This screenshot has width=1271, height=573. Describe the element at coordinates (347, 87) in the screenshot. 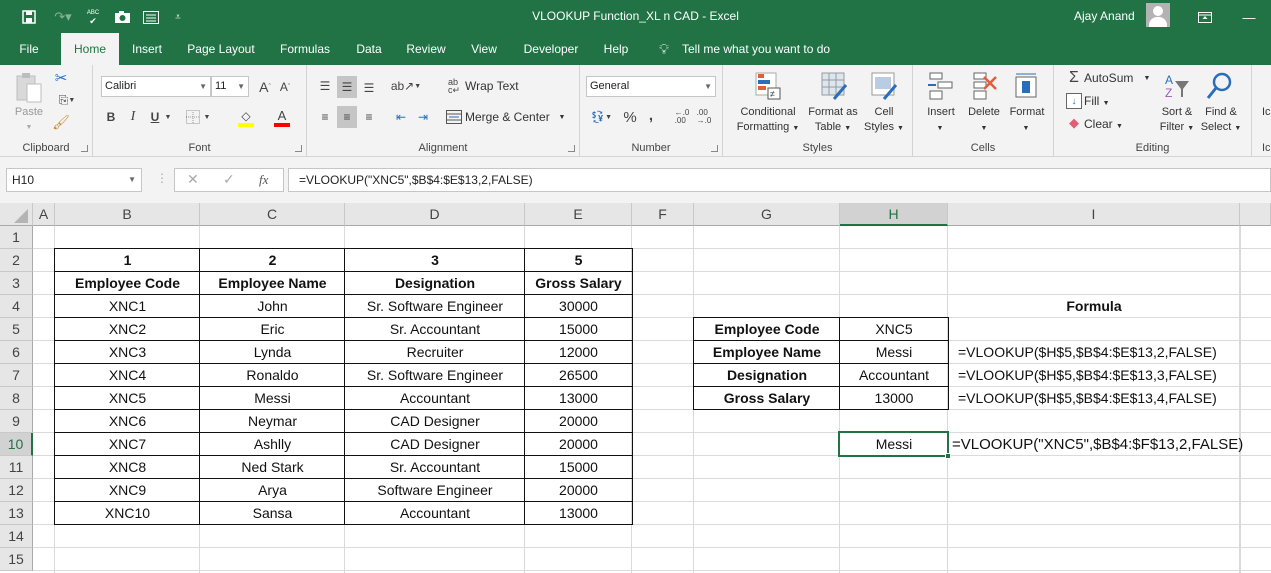

I see `middle-align-icon: ☰` at that location.